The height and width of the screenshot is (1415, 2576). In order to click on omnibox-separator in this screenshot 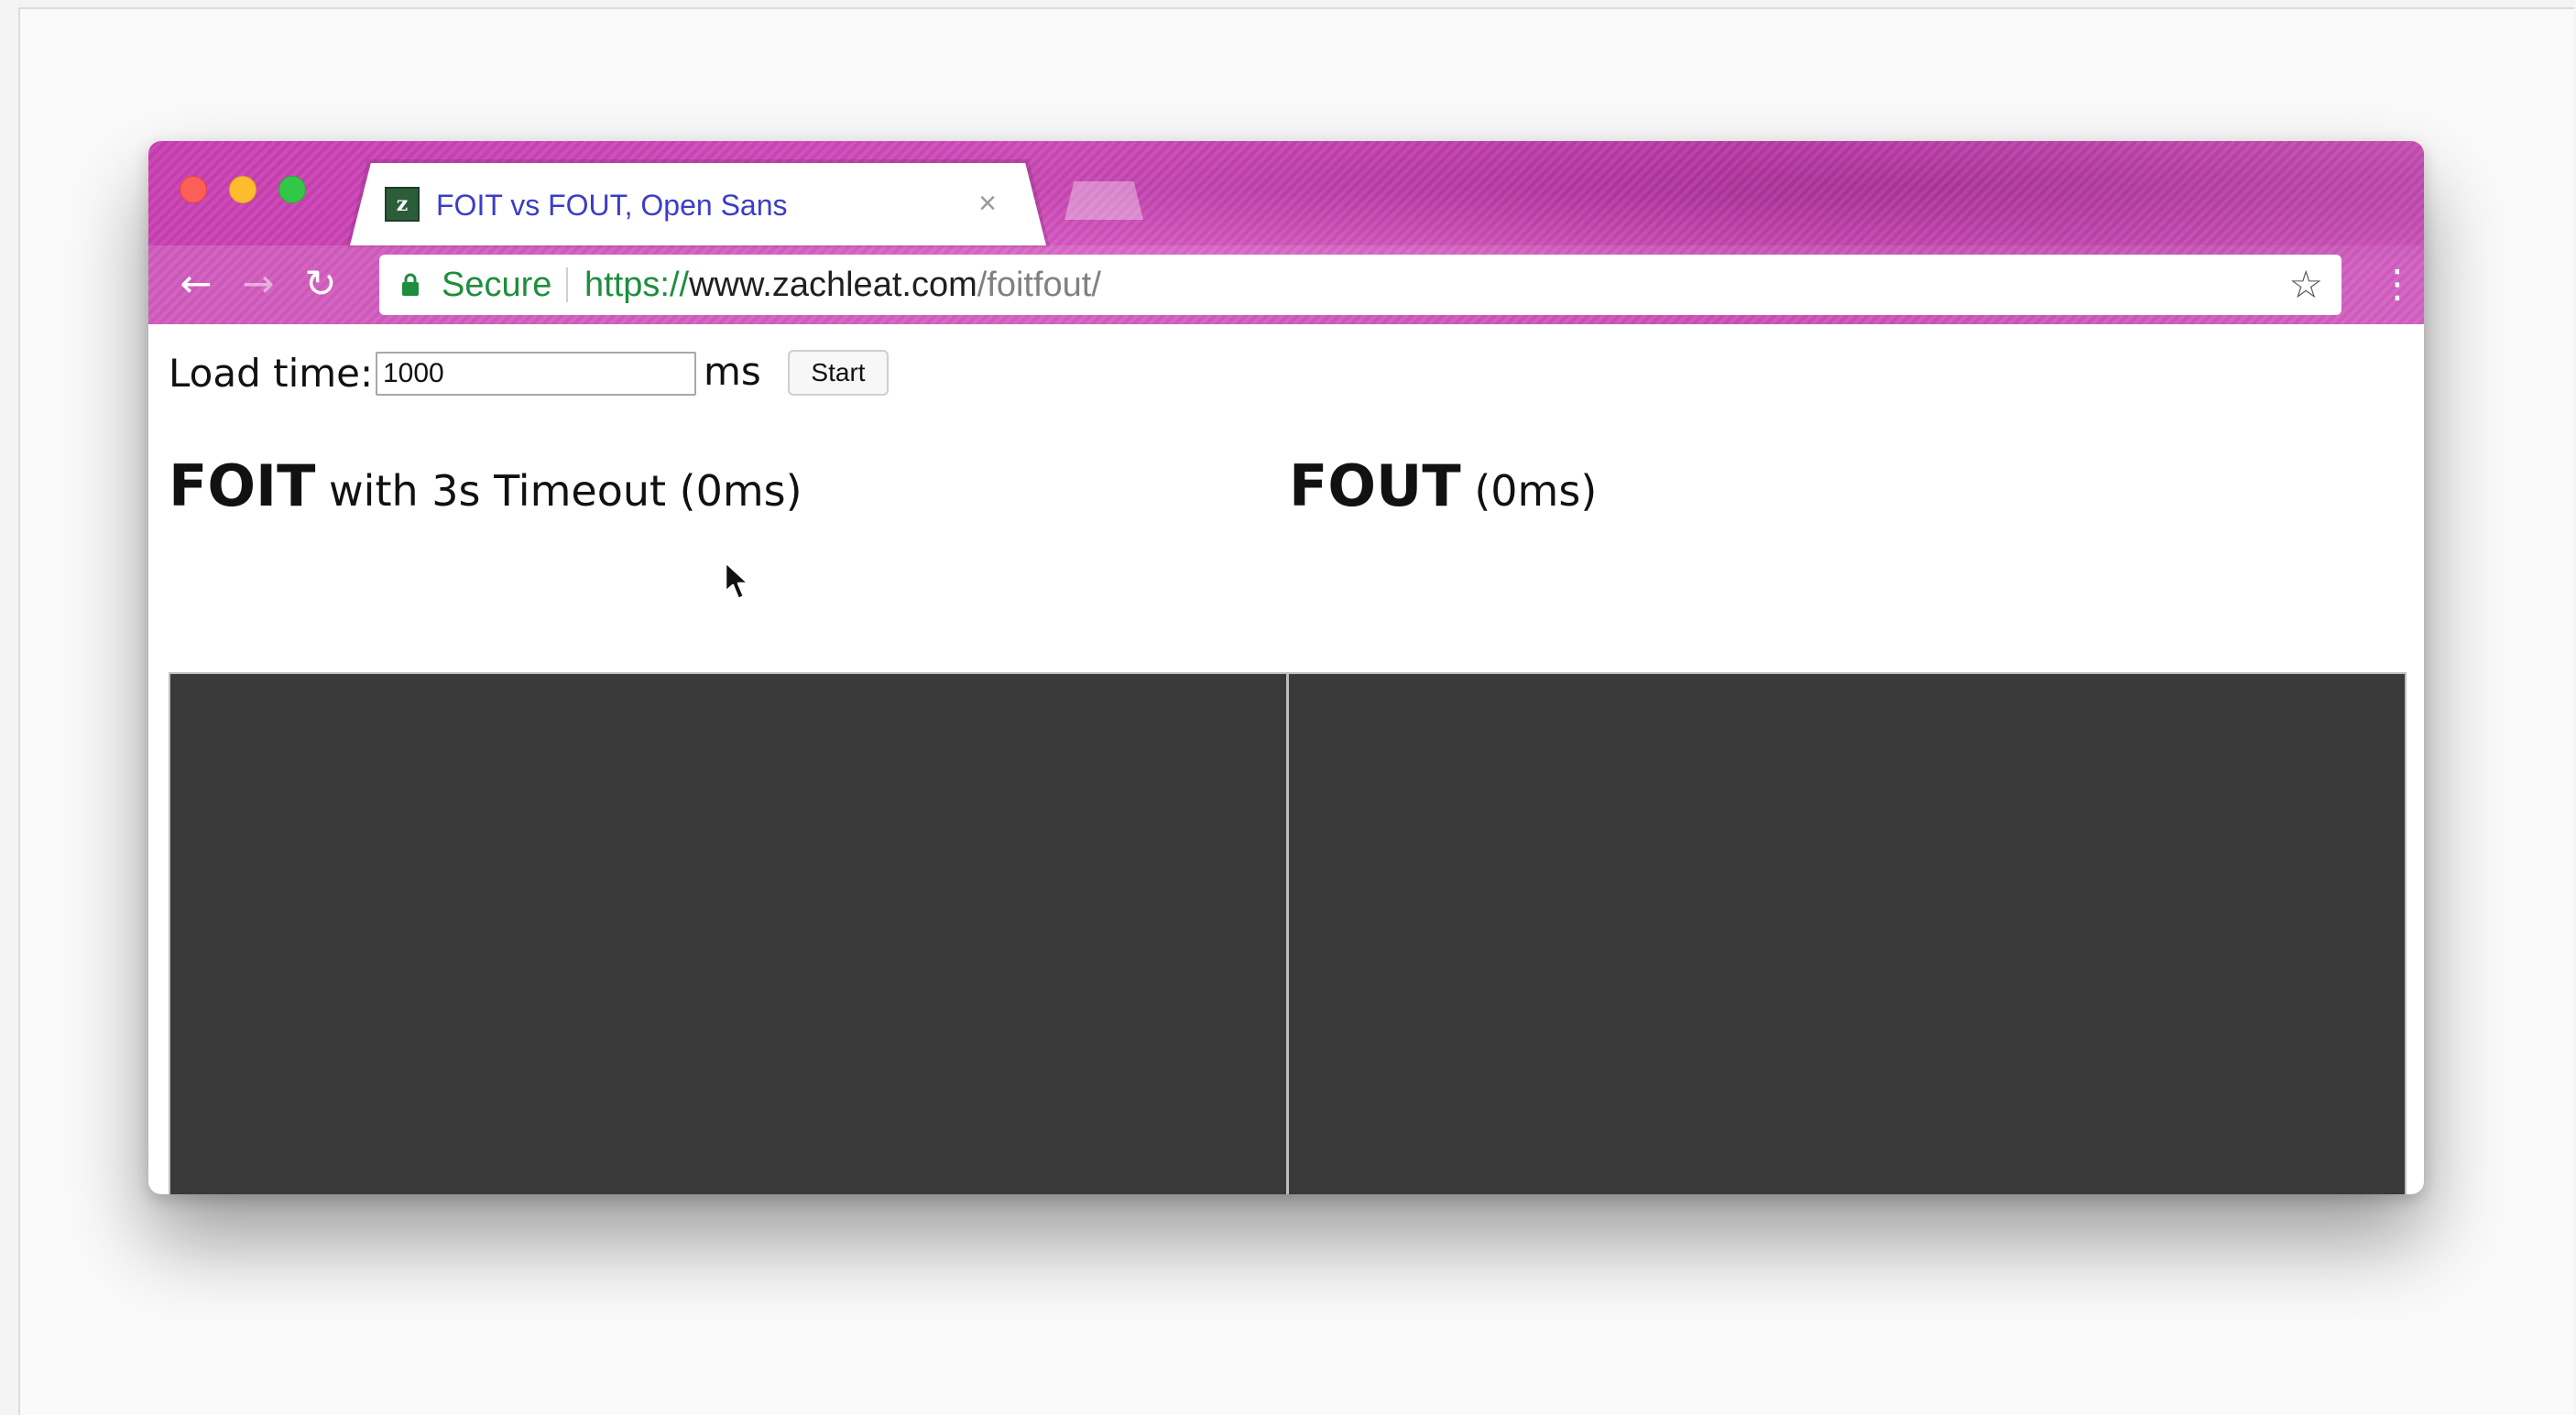, I will do `click(567, 284)`.